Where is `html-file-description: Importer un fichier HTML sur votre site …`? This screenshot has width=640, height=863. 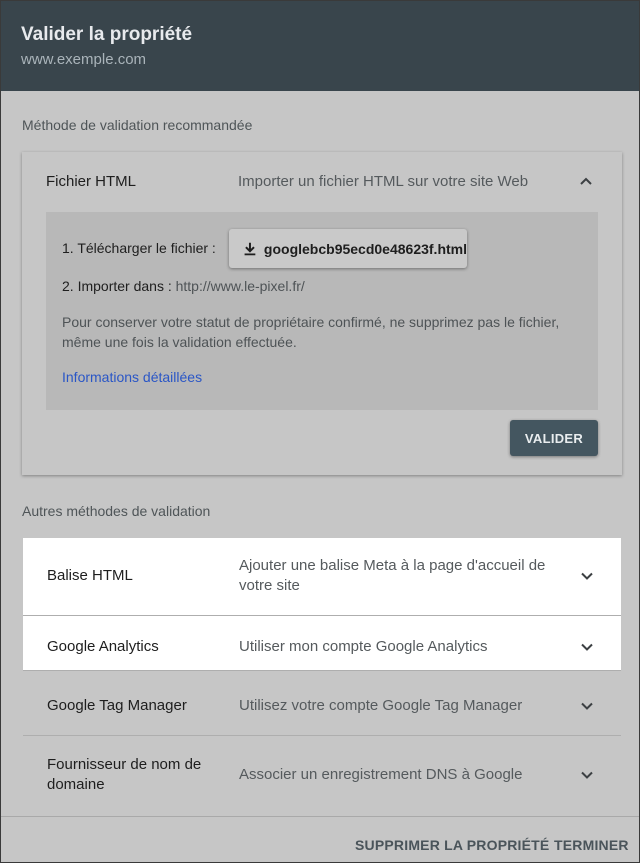 html-file-description: Importer un fichier HTML sur votre site … is located at coordinates (383, 181).